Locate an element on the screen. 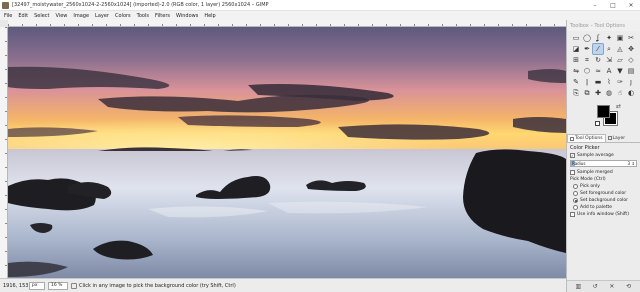 Image resolution: width=640 pixels, height=292 pixels. sample-merged-checkbox is located at coordinates (572, 172).